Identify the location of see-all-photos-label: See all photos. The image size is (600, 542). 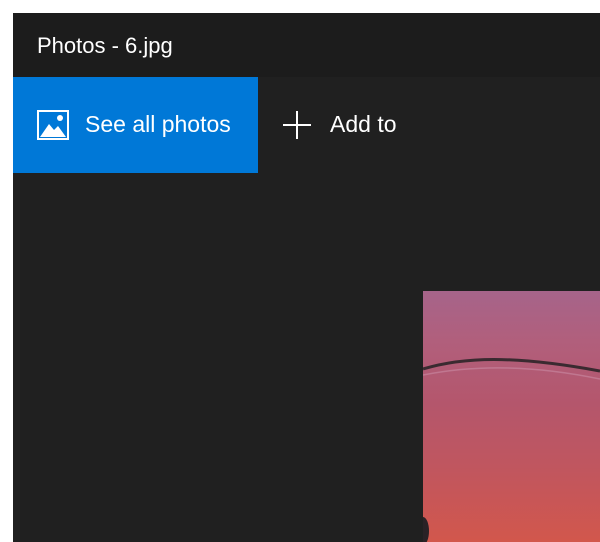
(158, 124).